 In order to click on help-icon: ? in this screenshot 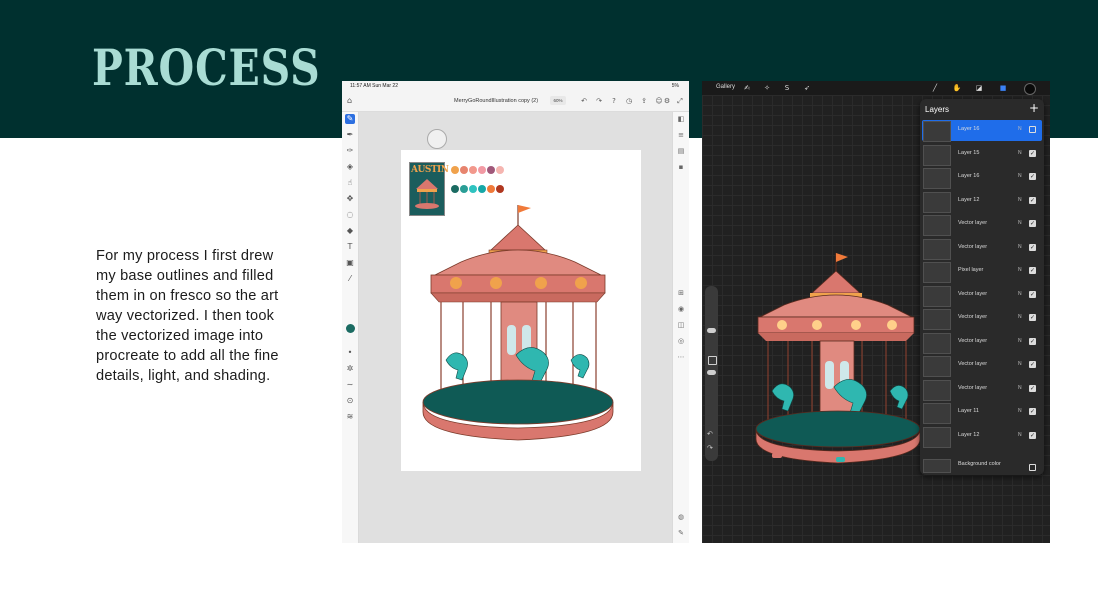, I will do `click(614, 101)`.